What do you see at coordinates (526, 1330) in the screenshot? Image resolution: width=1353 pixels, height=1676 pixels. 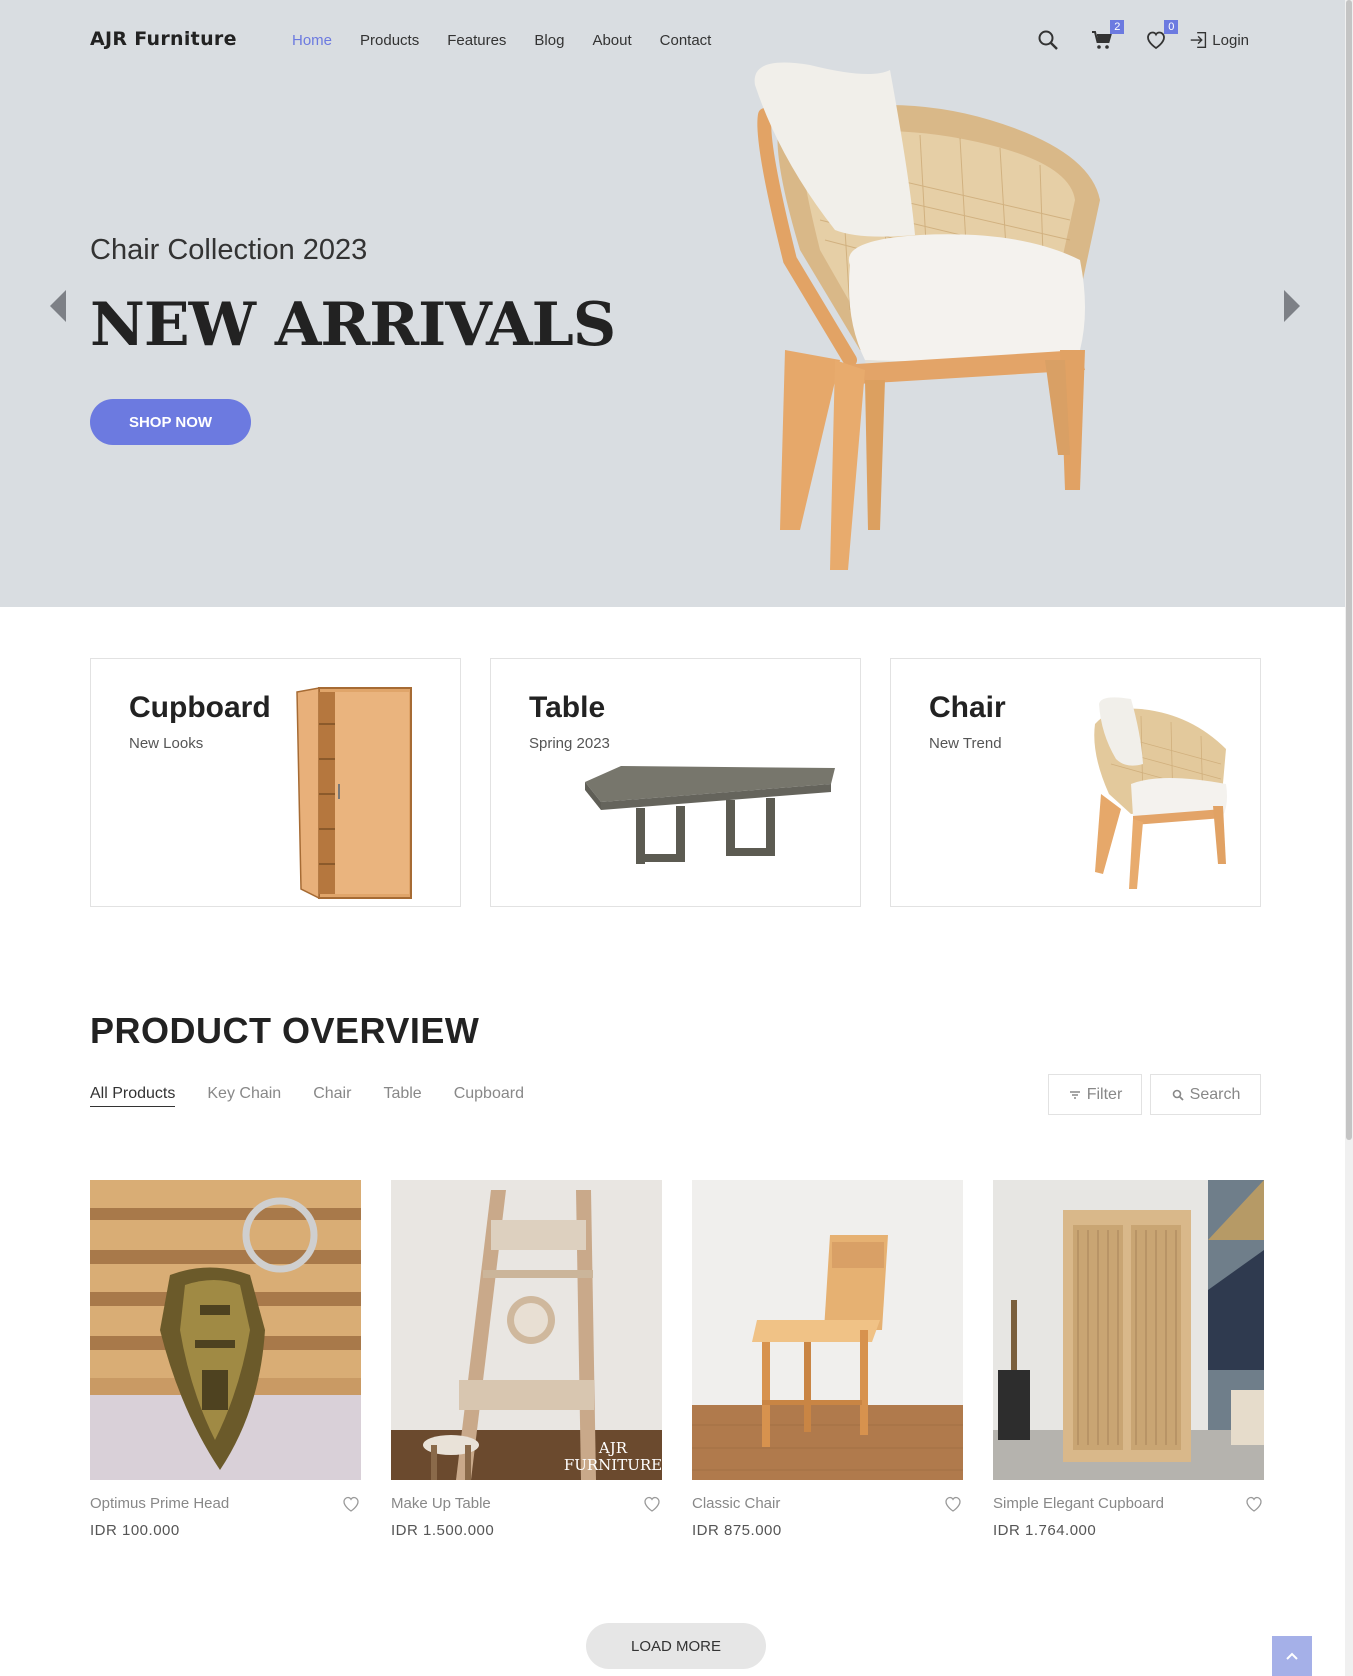 I see `product-image: AJR FURNITURE` at bounding box center [526, 1330].